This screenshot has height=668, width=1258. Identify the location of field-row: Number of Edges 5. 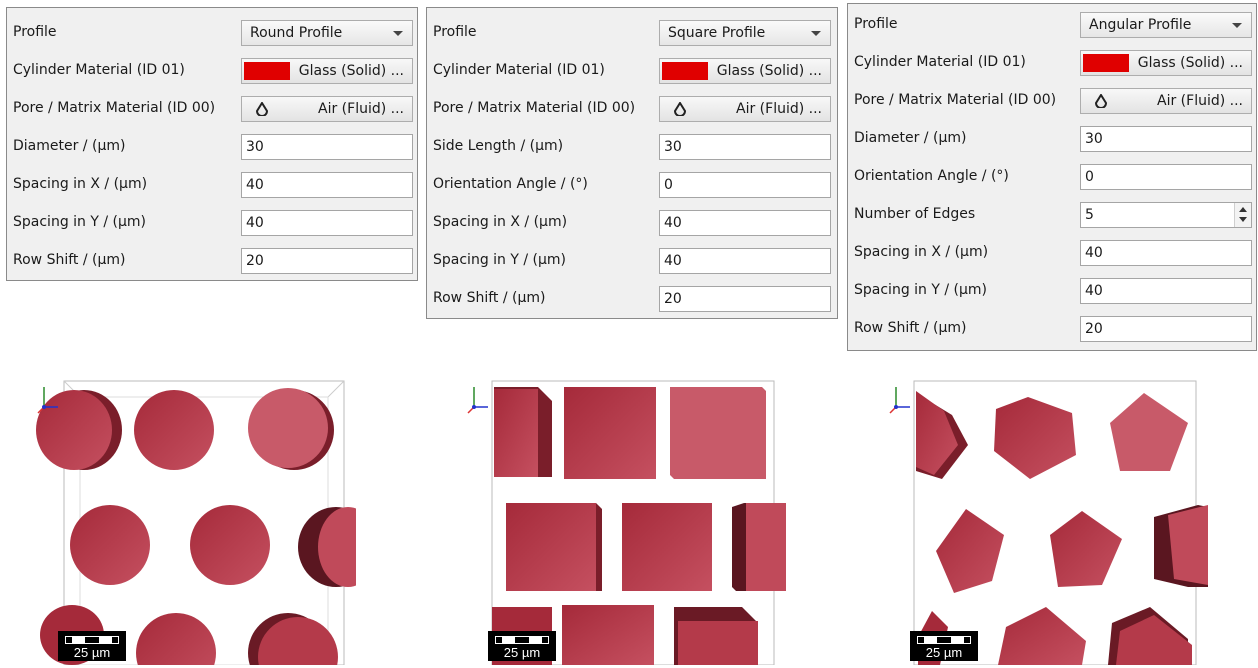
(1052, 215).